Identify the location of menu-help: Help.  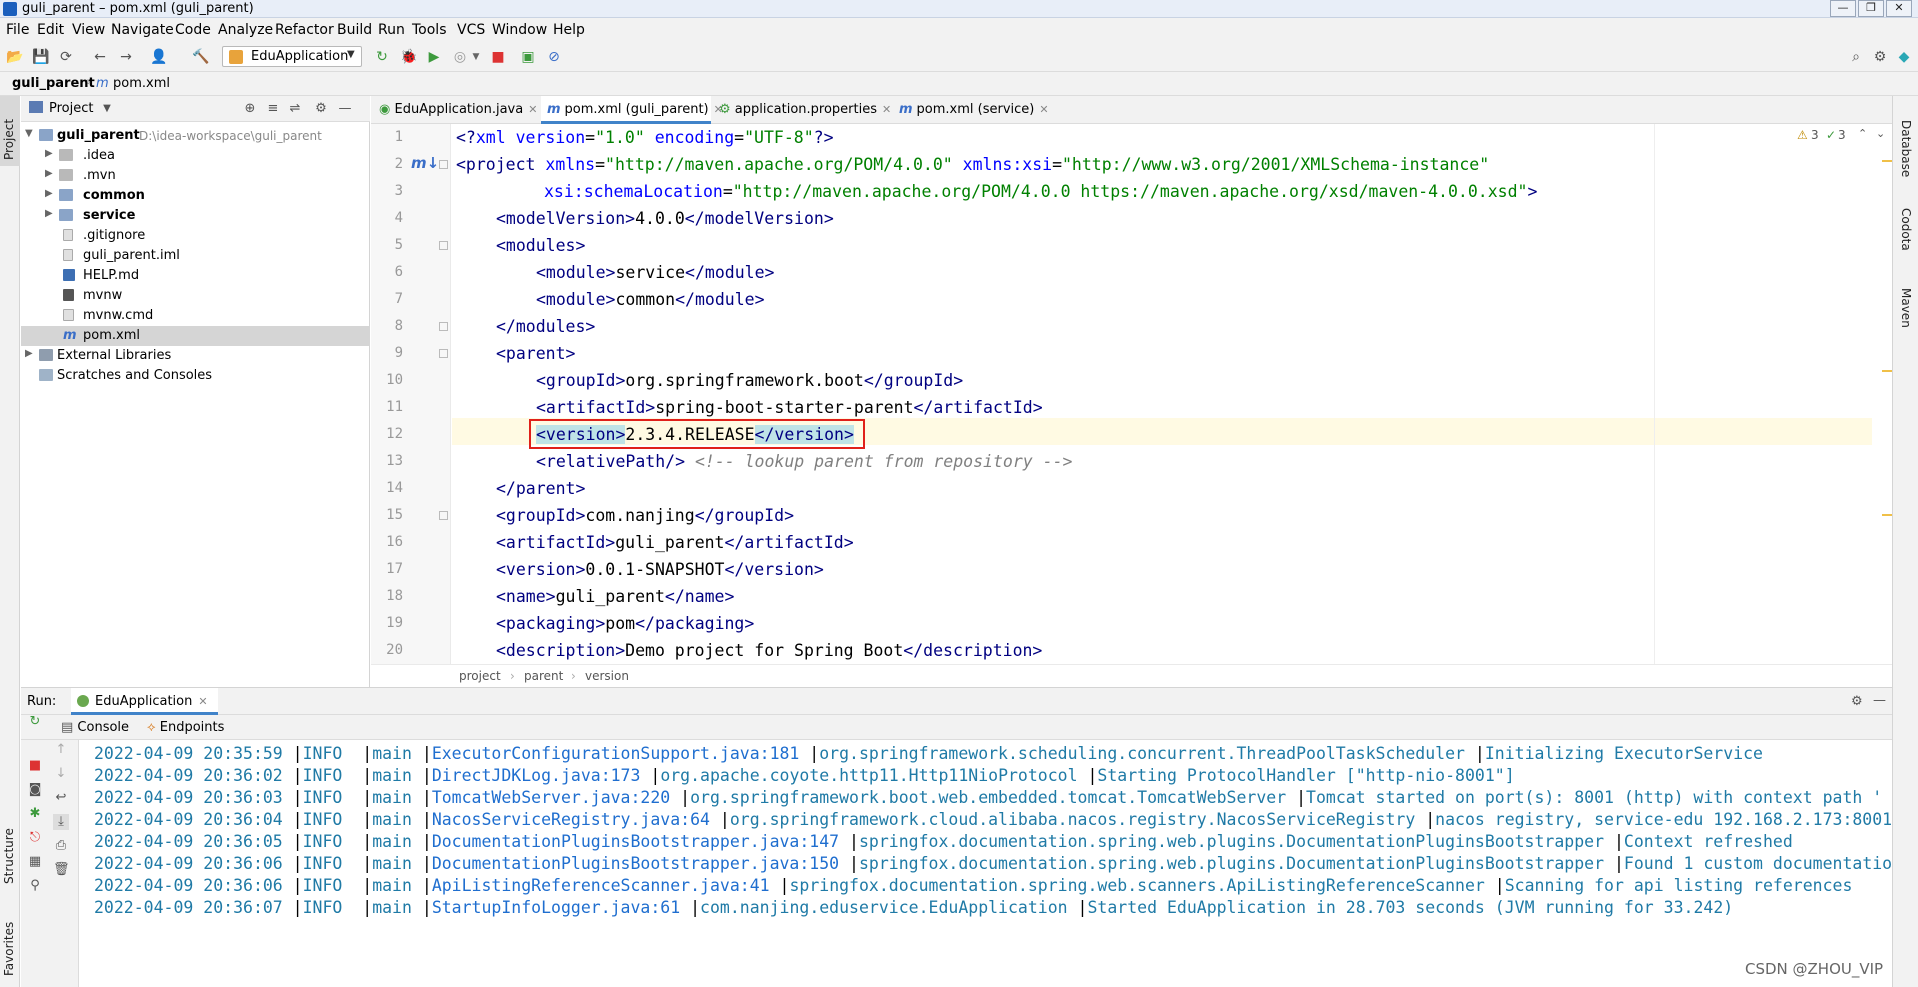
(569, 30).